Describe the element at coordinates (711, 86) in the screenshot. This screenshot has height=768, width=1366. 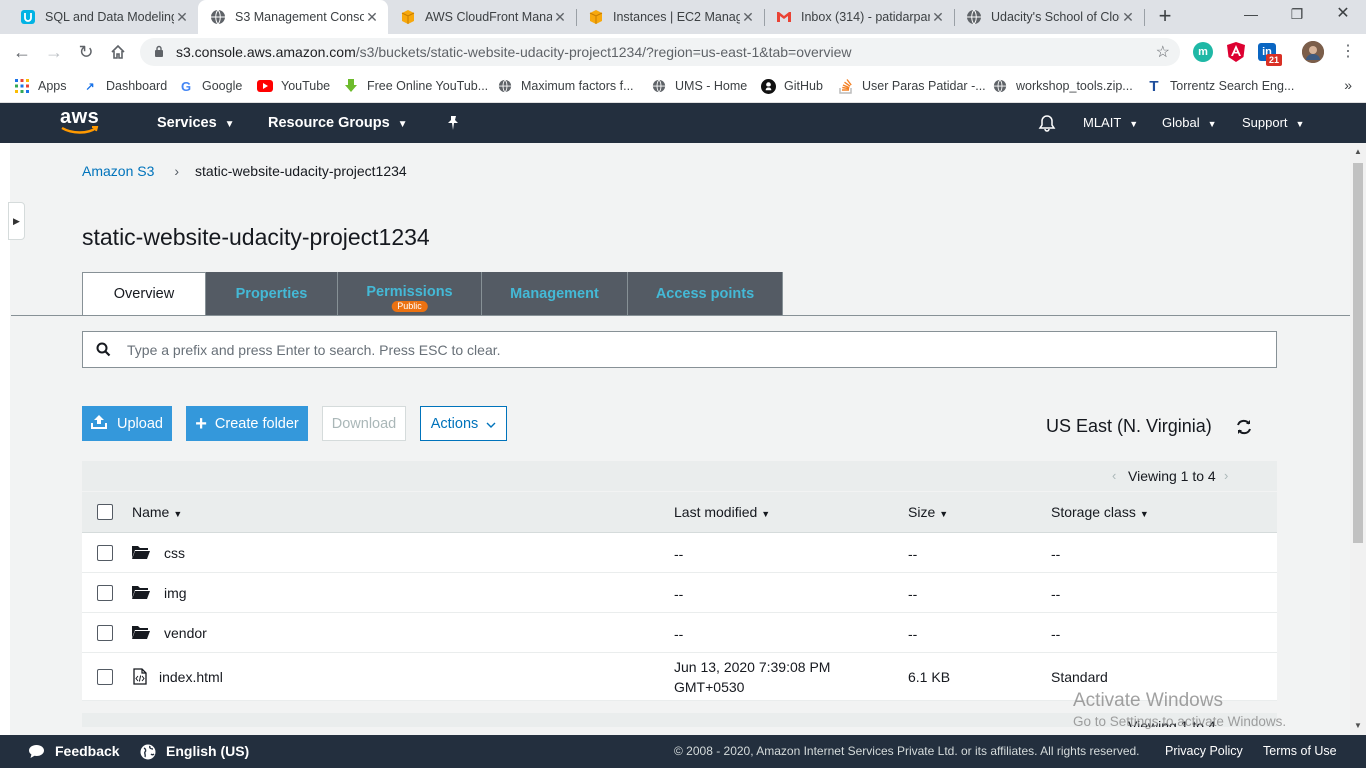
I see `bookmark-label: UMS - Home` at that location.